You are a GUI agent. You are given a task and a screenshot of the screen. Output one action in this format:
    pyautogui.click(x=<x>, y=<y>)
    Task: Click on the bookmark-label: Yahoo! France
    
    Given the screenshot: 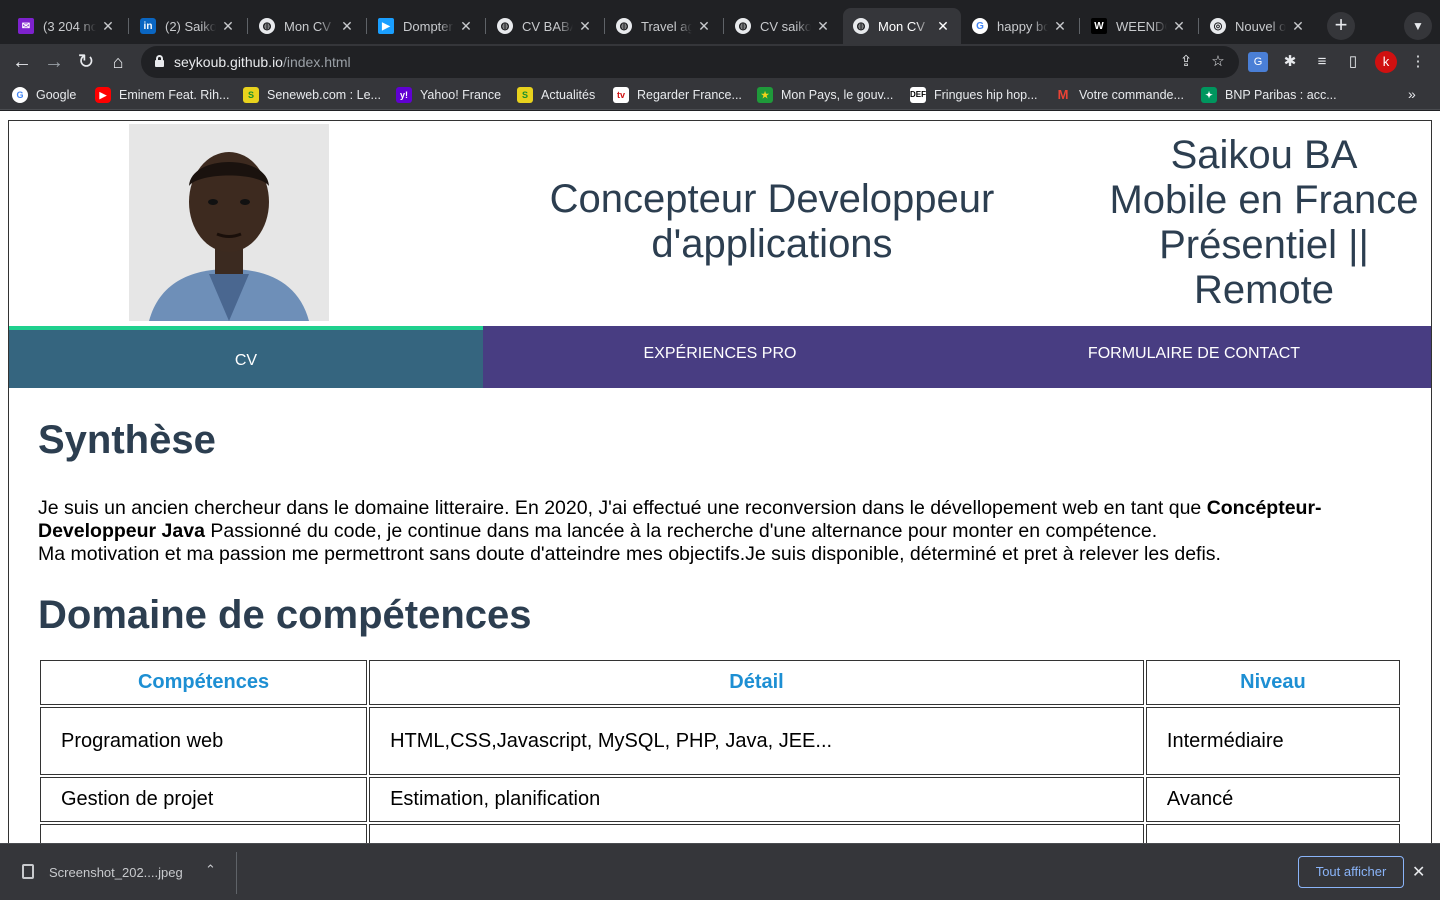 What is the action you would take?
    pyautogui.click(x=461, y=95)
    